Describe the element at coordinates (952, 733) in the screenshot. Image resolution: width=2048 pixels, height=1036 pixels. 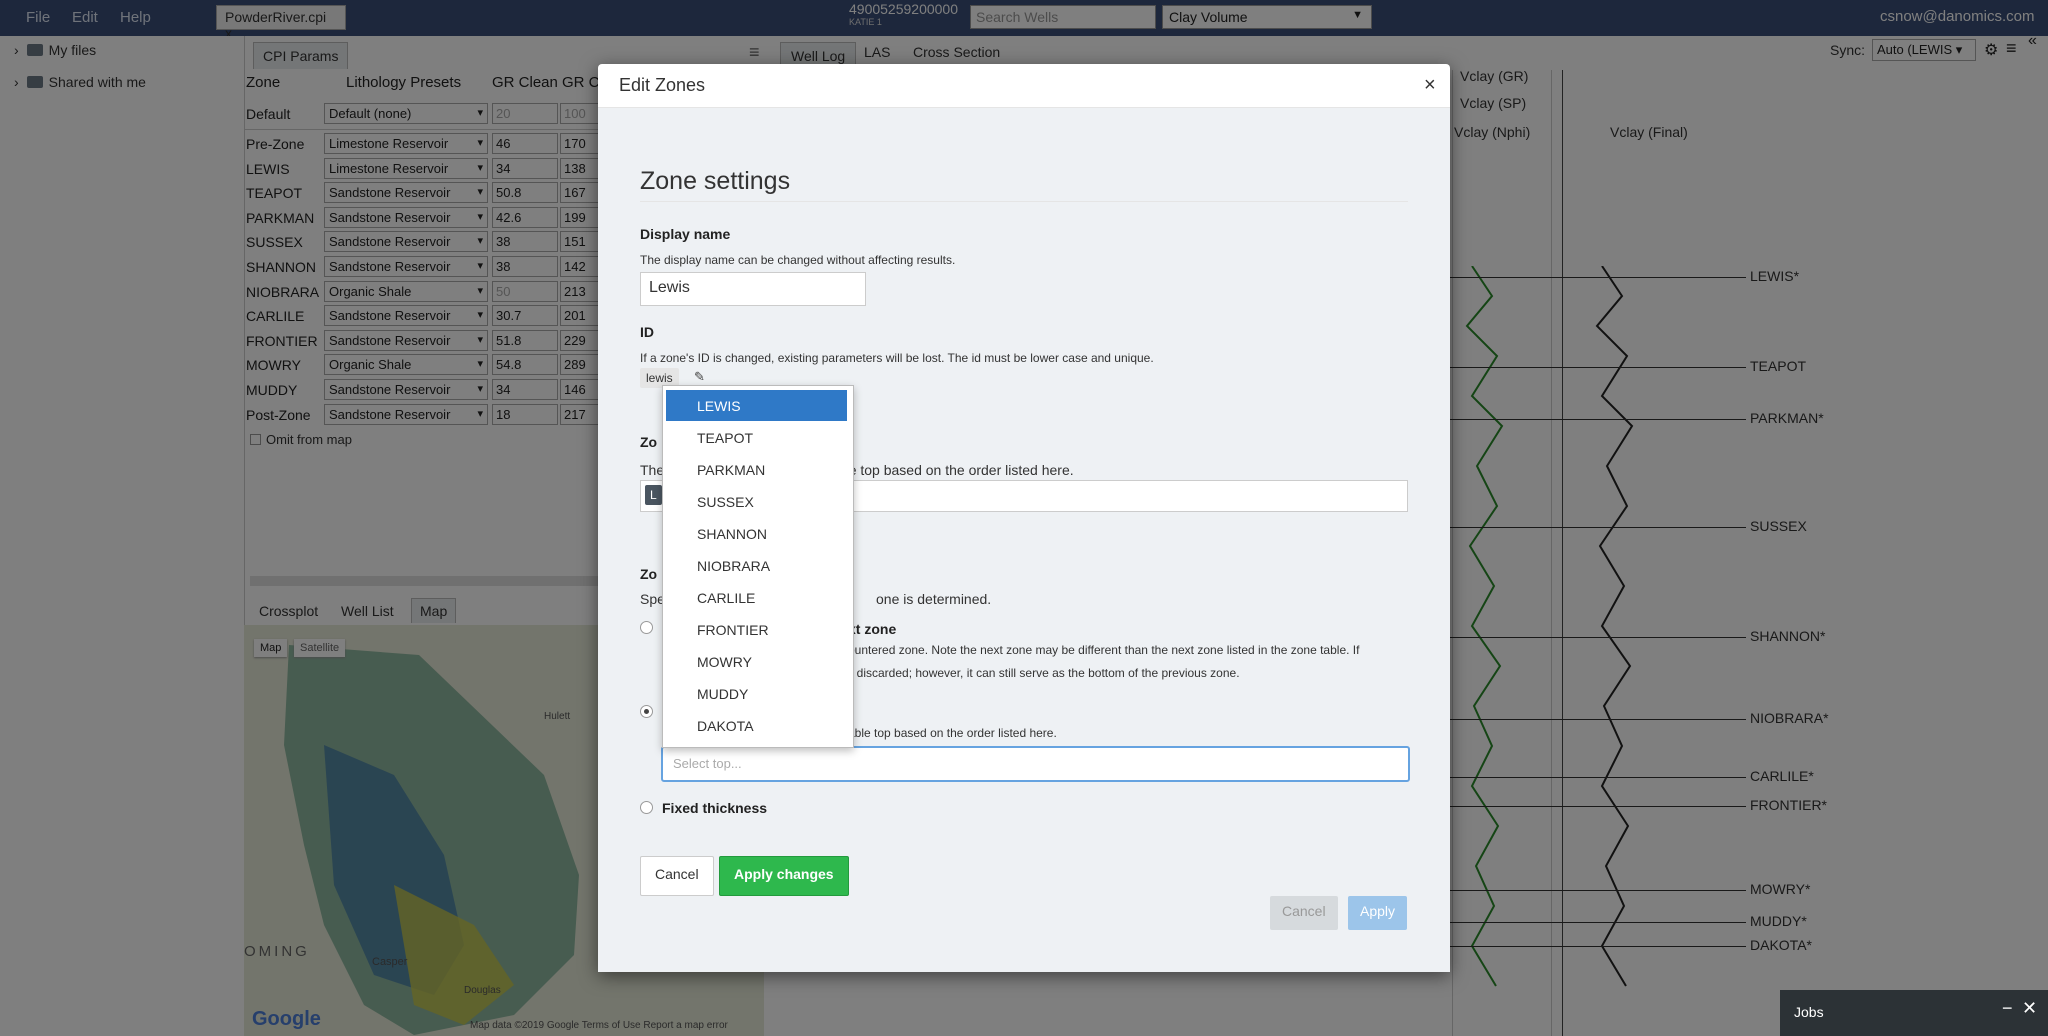
I see `opt-select-top-desc: able top based on the order listed here.` at that location.